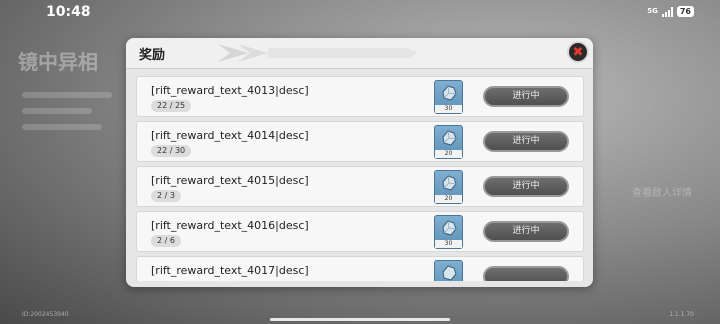 The width and height of the screenshot is (720, 324). Describe the element at coordinates (166, 241) in the screenshot. I see `reward-progress: 2 / 6` at that location.